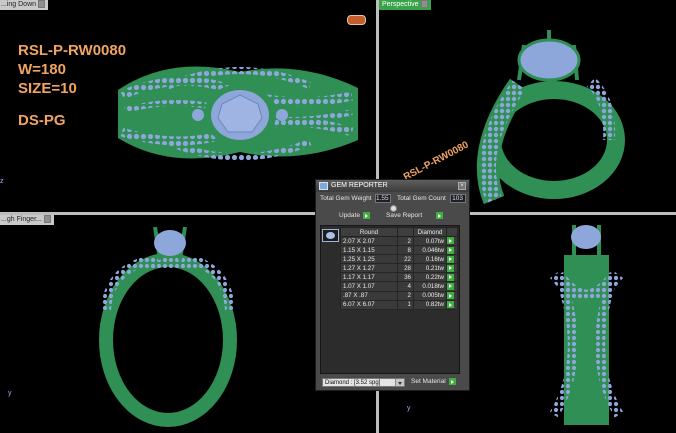 The width and height of the screenshot is (676, 433). What do you see at coordinates (421, 198) in the screenshot?
I see `total-count-label: Total Gem Count` at bounding box center [421, 198].